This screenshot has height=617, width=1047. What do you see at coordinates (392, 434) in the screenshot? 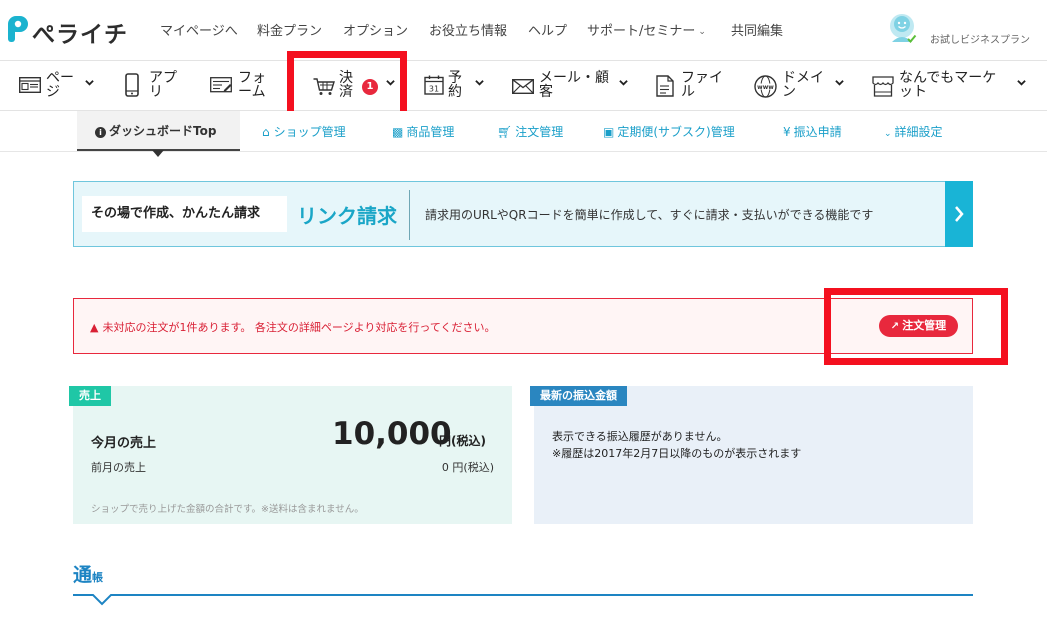
I see `this-month-sales-value: 10,000` at bounding box center [392, 434].